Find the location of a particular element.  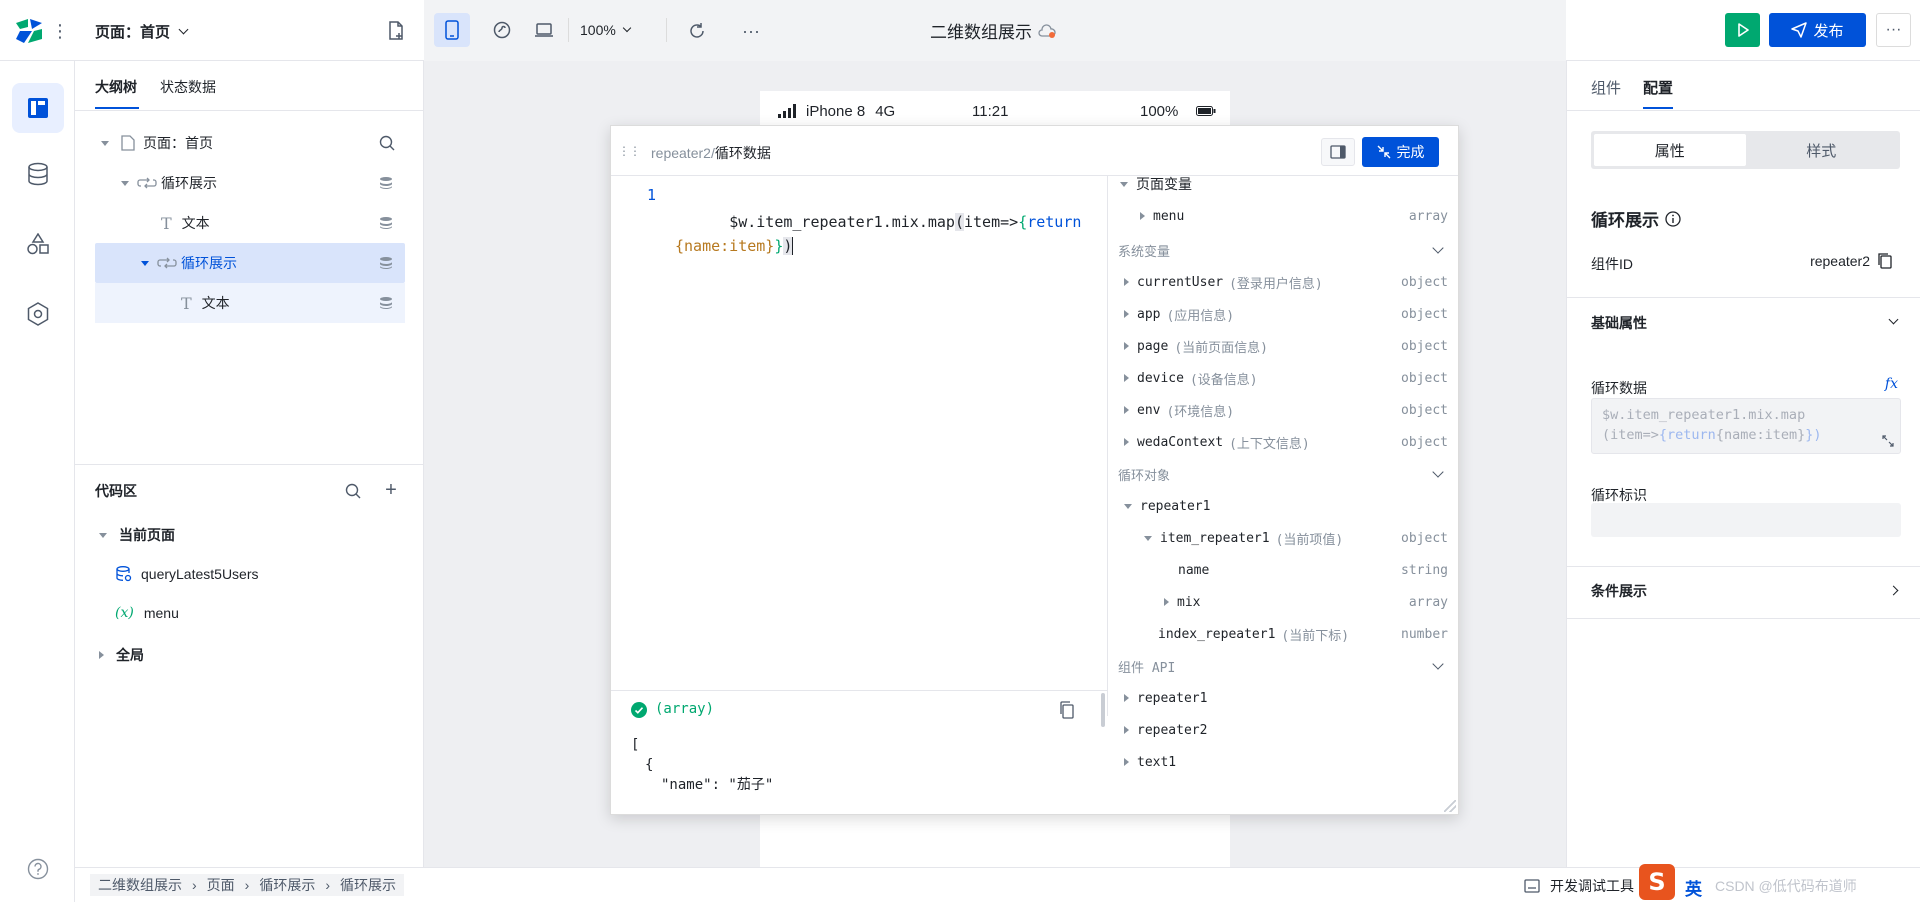

basic-props-header: 基础属性 is located at coordinates (1746, 325).